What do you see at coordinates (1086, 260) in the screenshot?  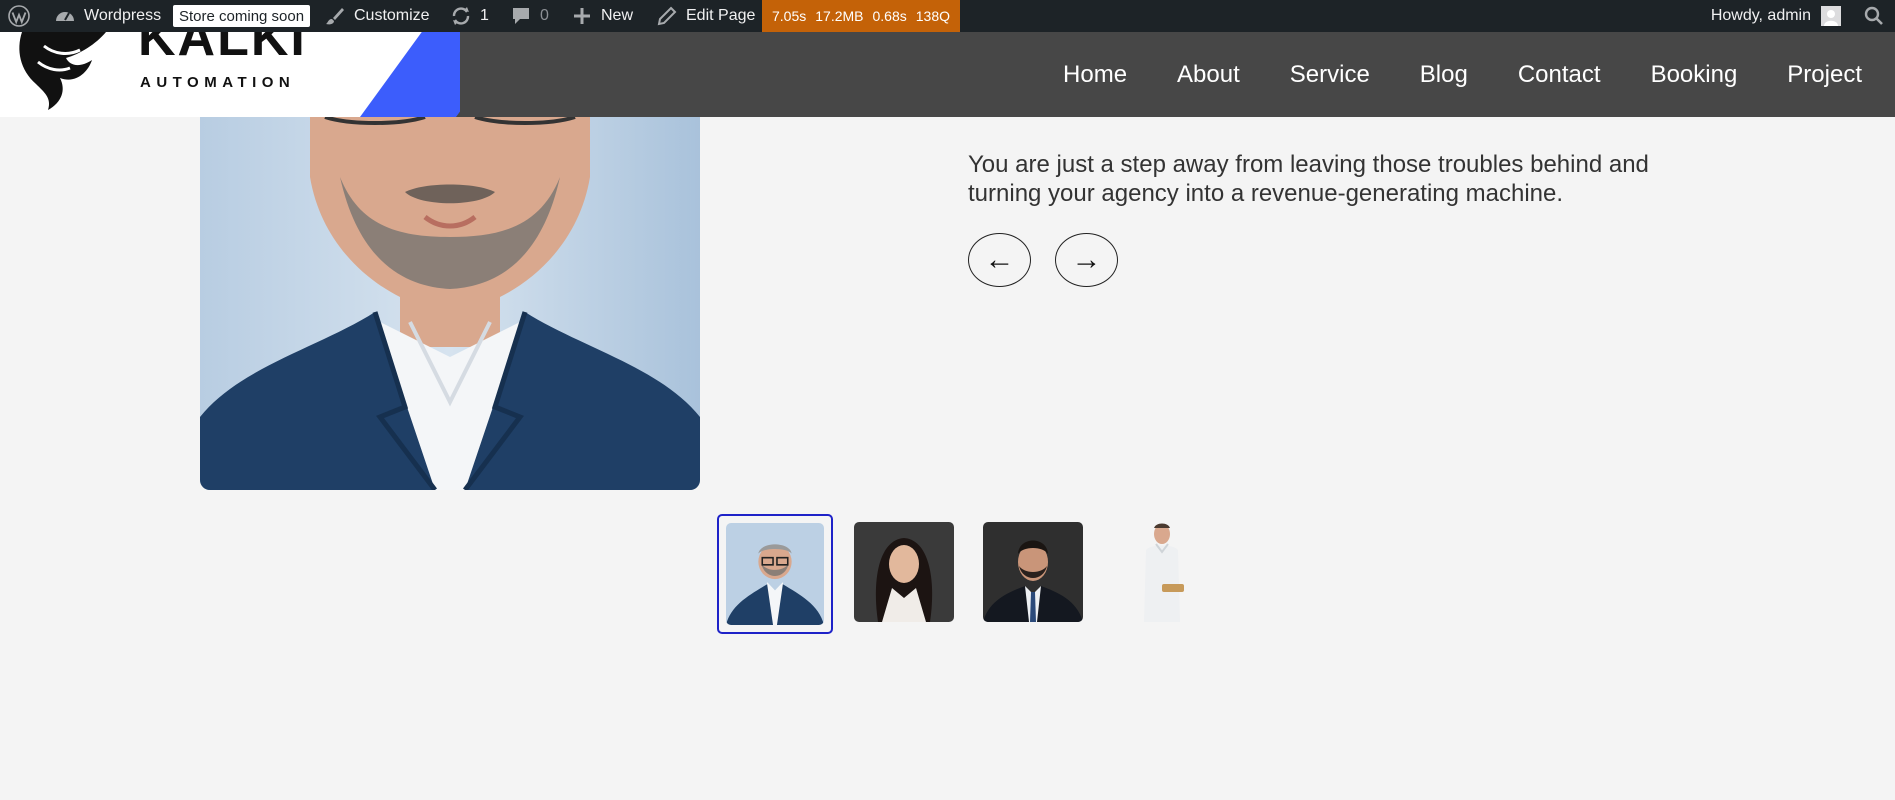 I see `next-slide-button: →` at bounding box center [1086, 260].